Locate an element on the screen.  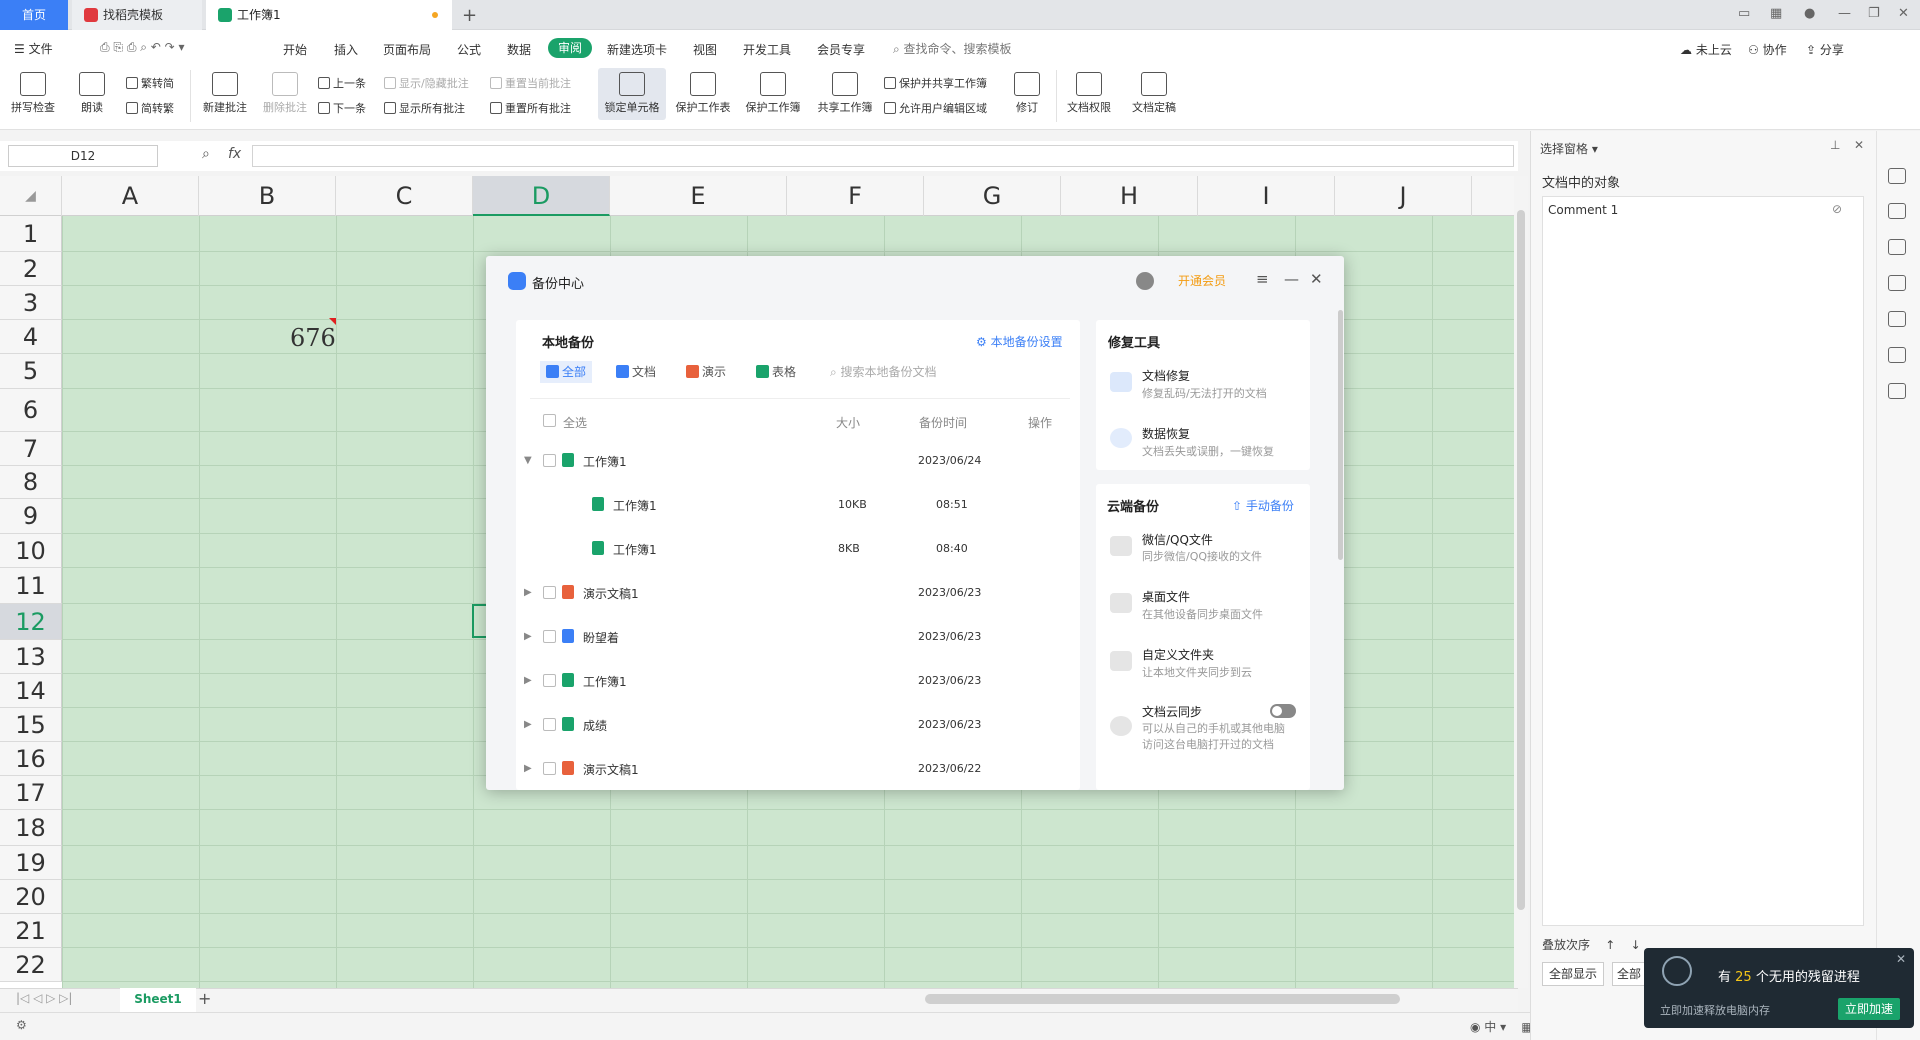
row-header-15: 15 is located at coordinates (31, 725).